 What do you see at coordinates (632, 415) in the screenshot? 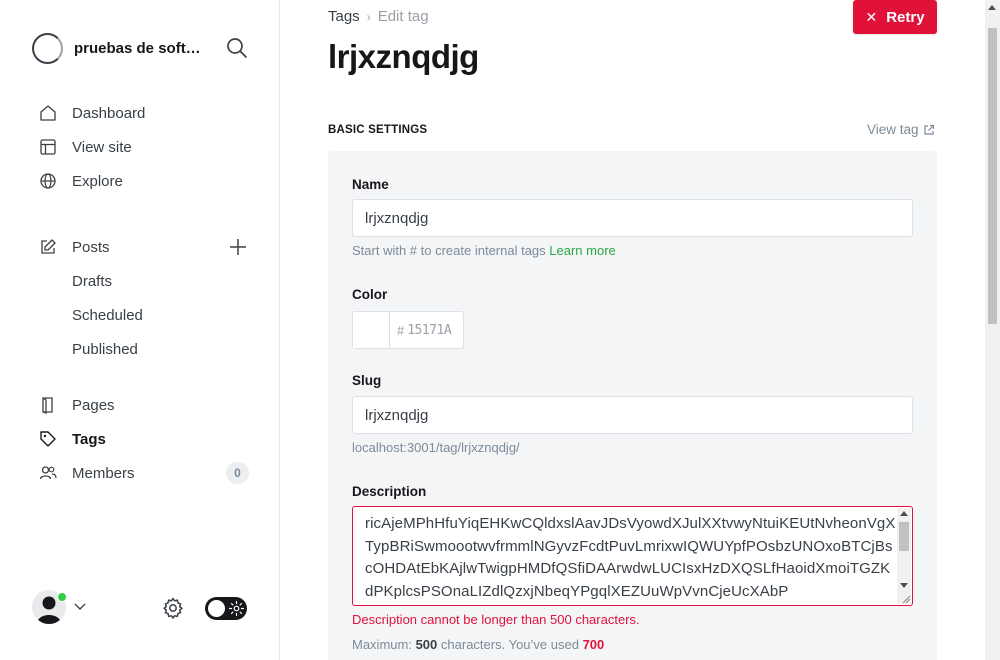
I see `slug-input: lrjxznqdjg` at bounding box center [632, 415].